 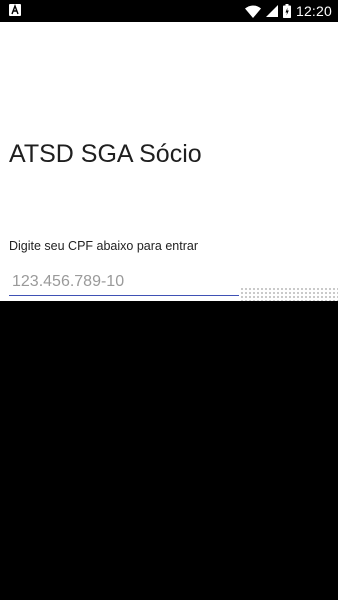 What do you see at coordinates (313, 11) in the screenshot?
I see `status-time: 12:20` at bounding box center [313, 11].